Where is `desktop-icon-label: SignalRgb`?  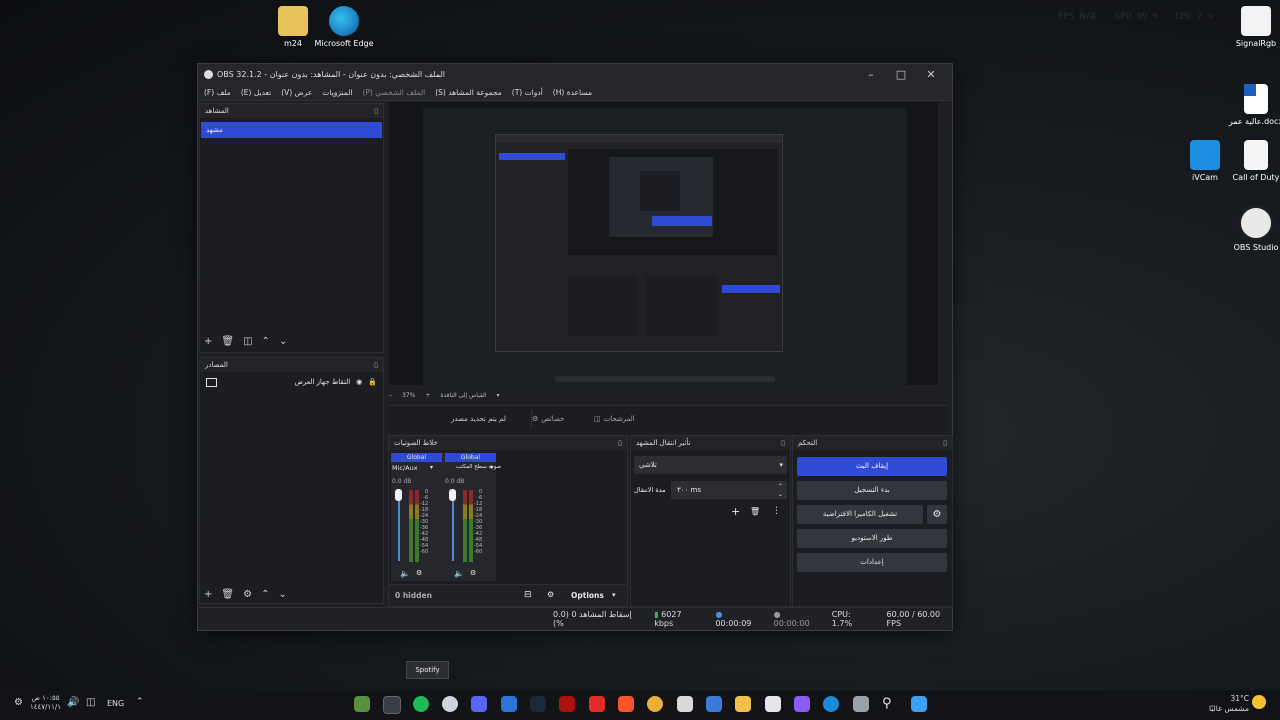 desktop-icon-label: SignalRgb is located at coordinates (1256, 43).